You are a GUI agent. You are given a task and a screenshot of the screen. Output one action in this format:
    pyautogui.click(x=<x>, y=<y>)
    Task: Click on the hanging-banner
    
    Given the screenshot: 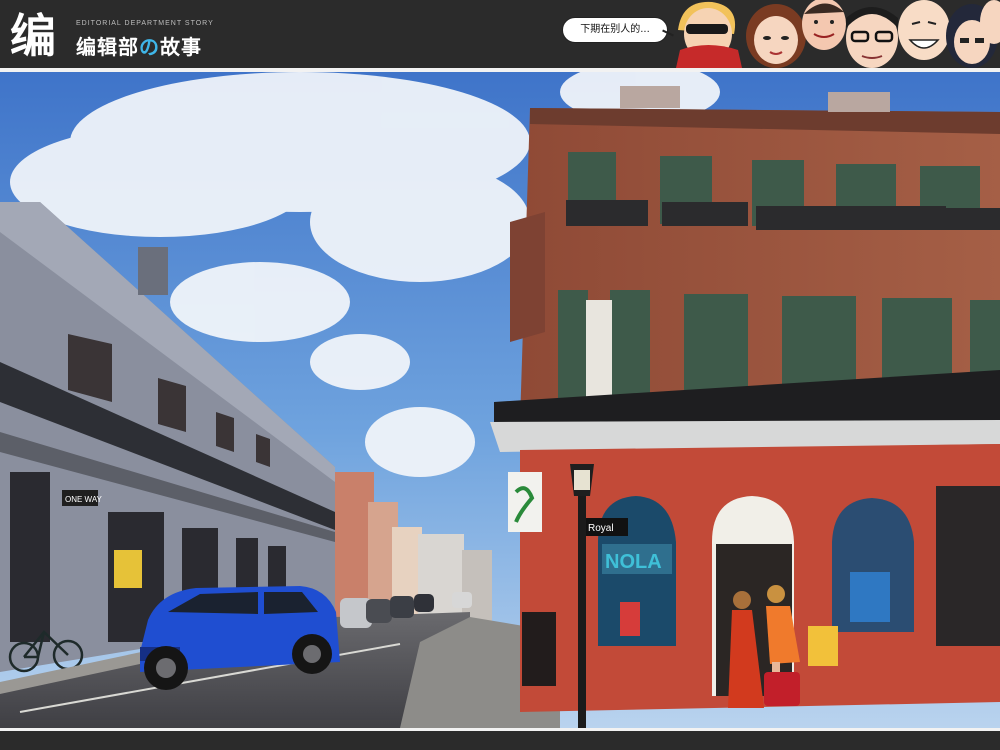 What is the action you would take?
    pyautogui.click(x=525, y=502)
    